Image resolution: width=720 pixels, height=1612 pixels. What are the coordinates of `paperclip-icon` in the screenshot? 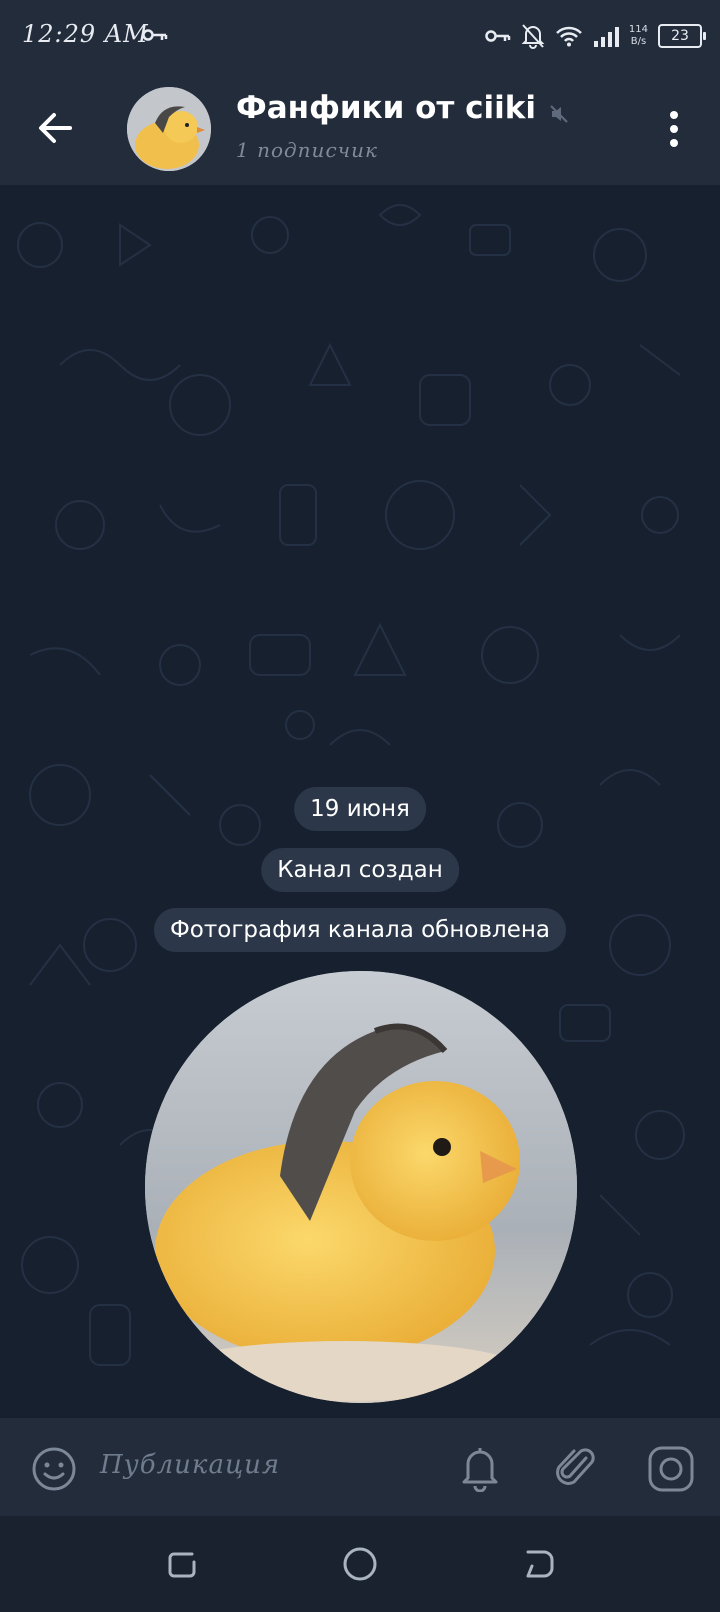 It's located at (576, 1467).